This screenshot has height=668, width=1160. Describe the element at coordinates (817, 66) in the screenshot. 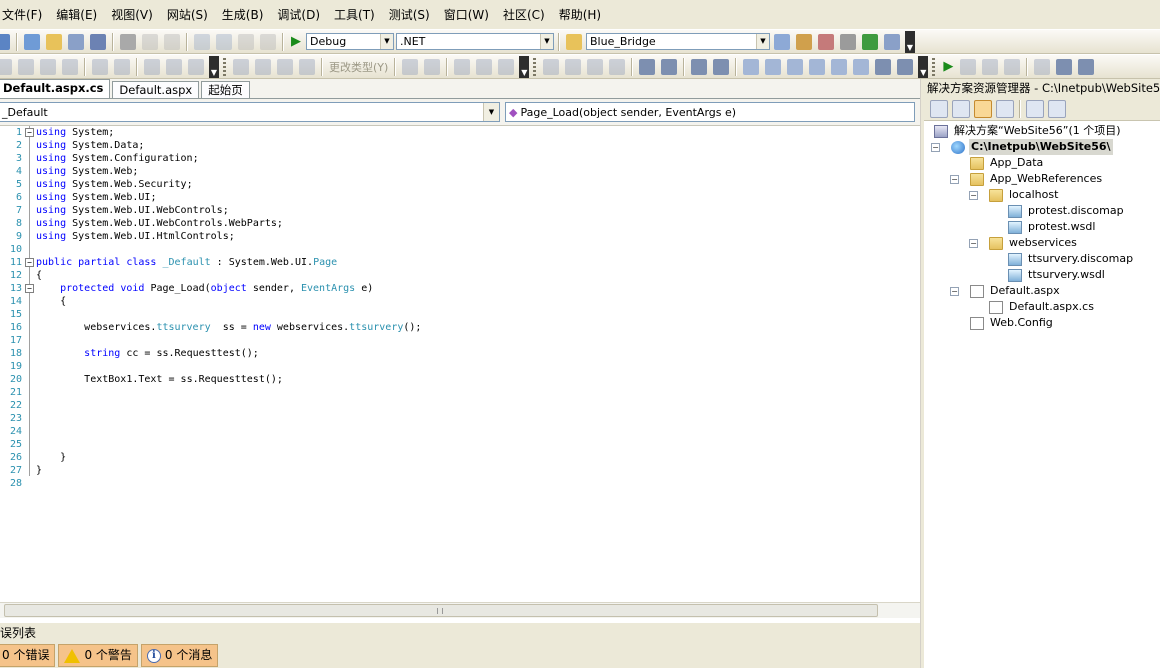

I see `previous-bookmark-folder-icon` at that location.